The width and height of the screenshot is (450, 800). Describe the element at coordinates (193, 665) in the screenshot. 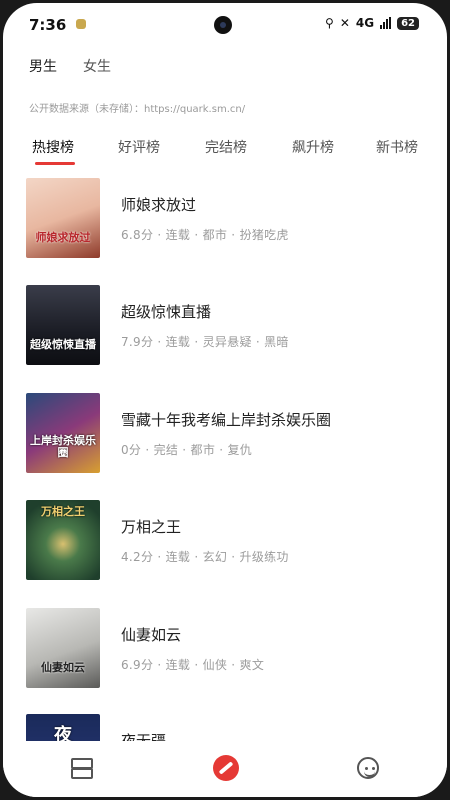

I see `book-meta: 6.9分 · 连载 · 仙侠 · 爽文` at that location.